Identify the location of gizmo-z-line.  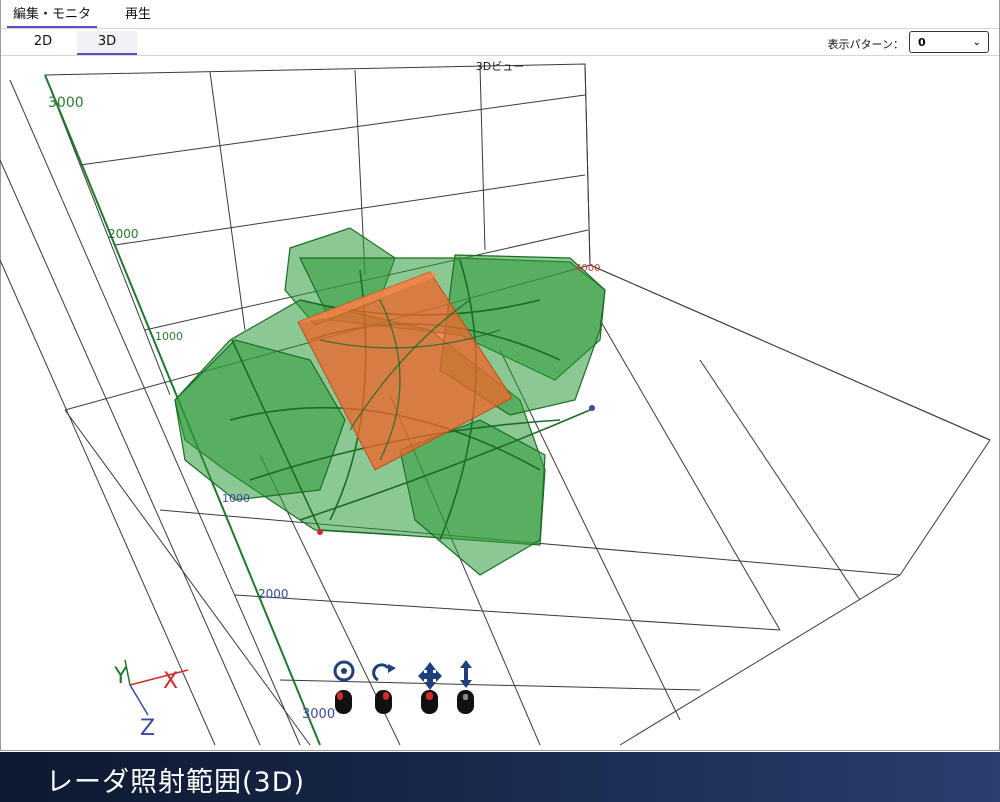
(139, 700).